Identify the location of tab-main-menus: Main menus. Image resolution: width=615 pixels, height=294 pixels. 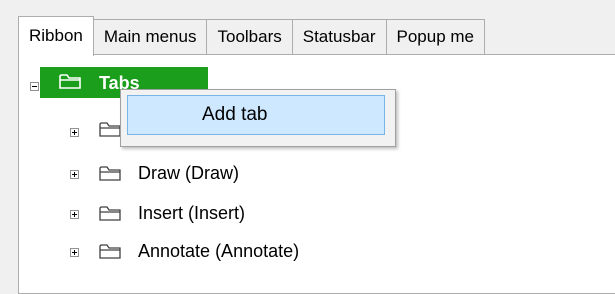
(150, 37).